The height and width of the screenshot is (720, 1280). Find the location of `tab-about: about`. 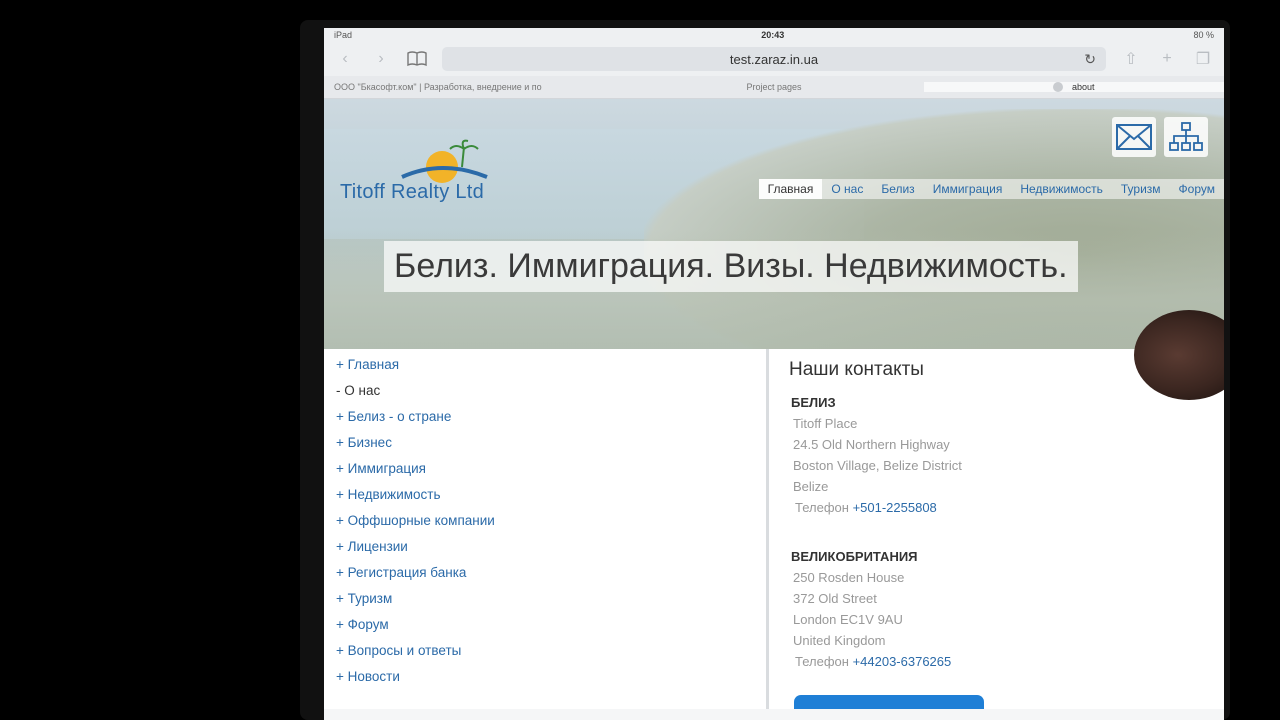

tab-about: about is located at coordinates (1074, 87).